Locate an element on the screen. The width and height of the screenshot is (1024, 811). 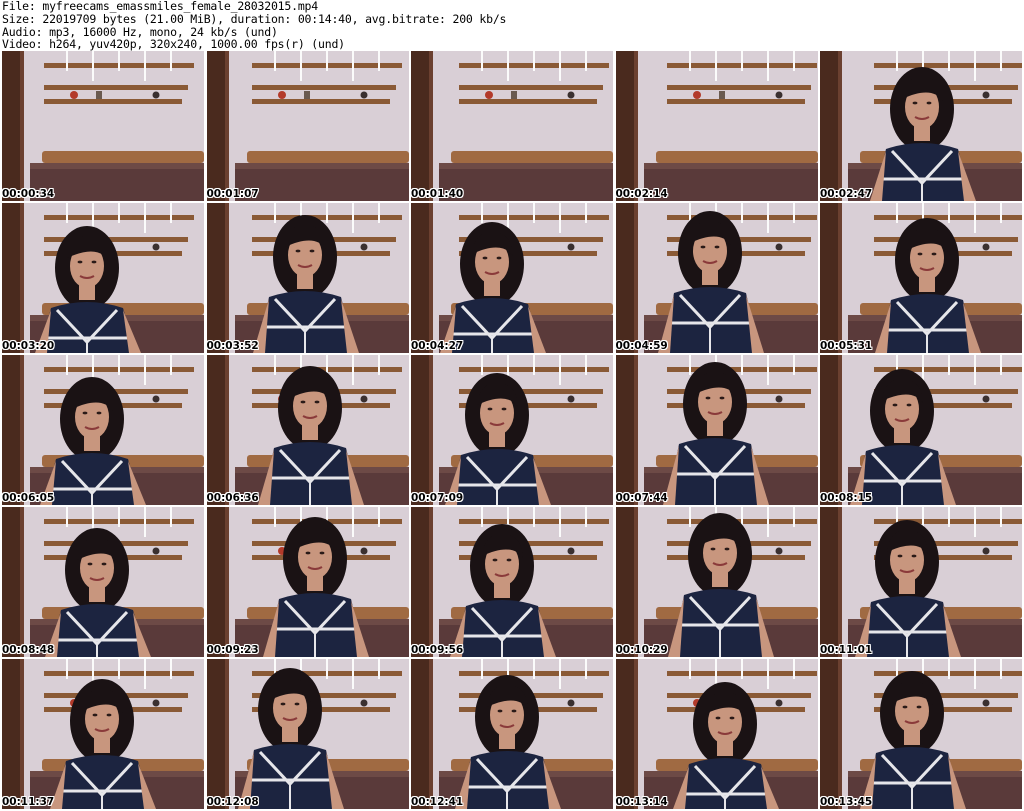
timestamp-label: 00:01:40 is located at coordinates (437, 194).